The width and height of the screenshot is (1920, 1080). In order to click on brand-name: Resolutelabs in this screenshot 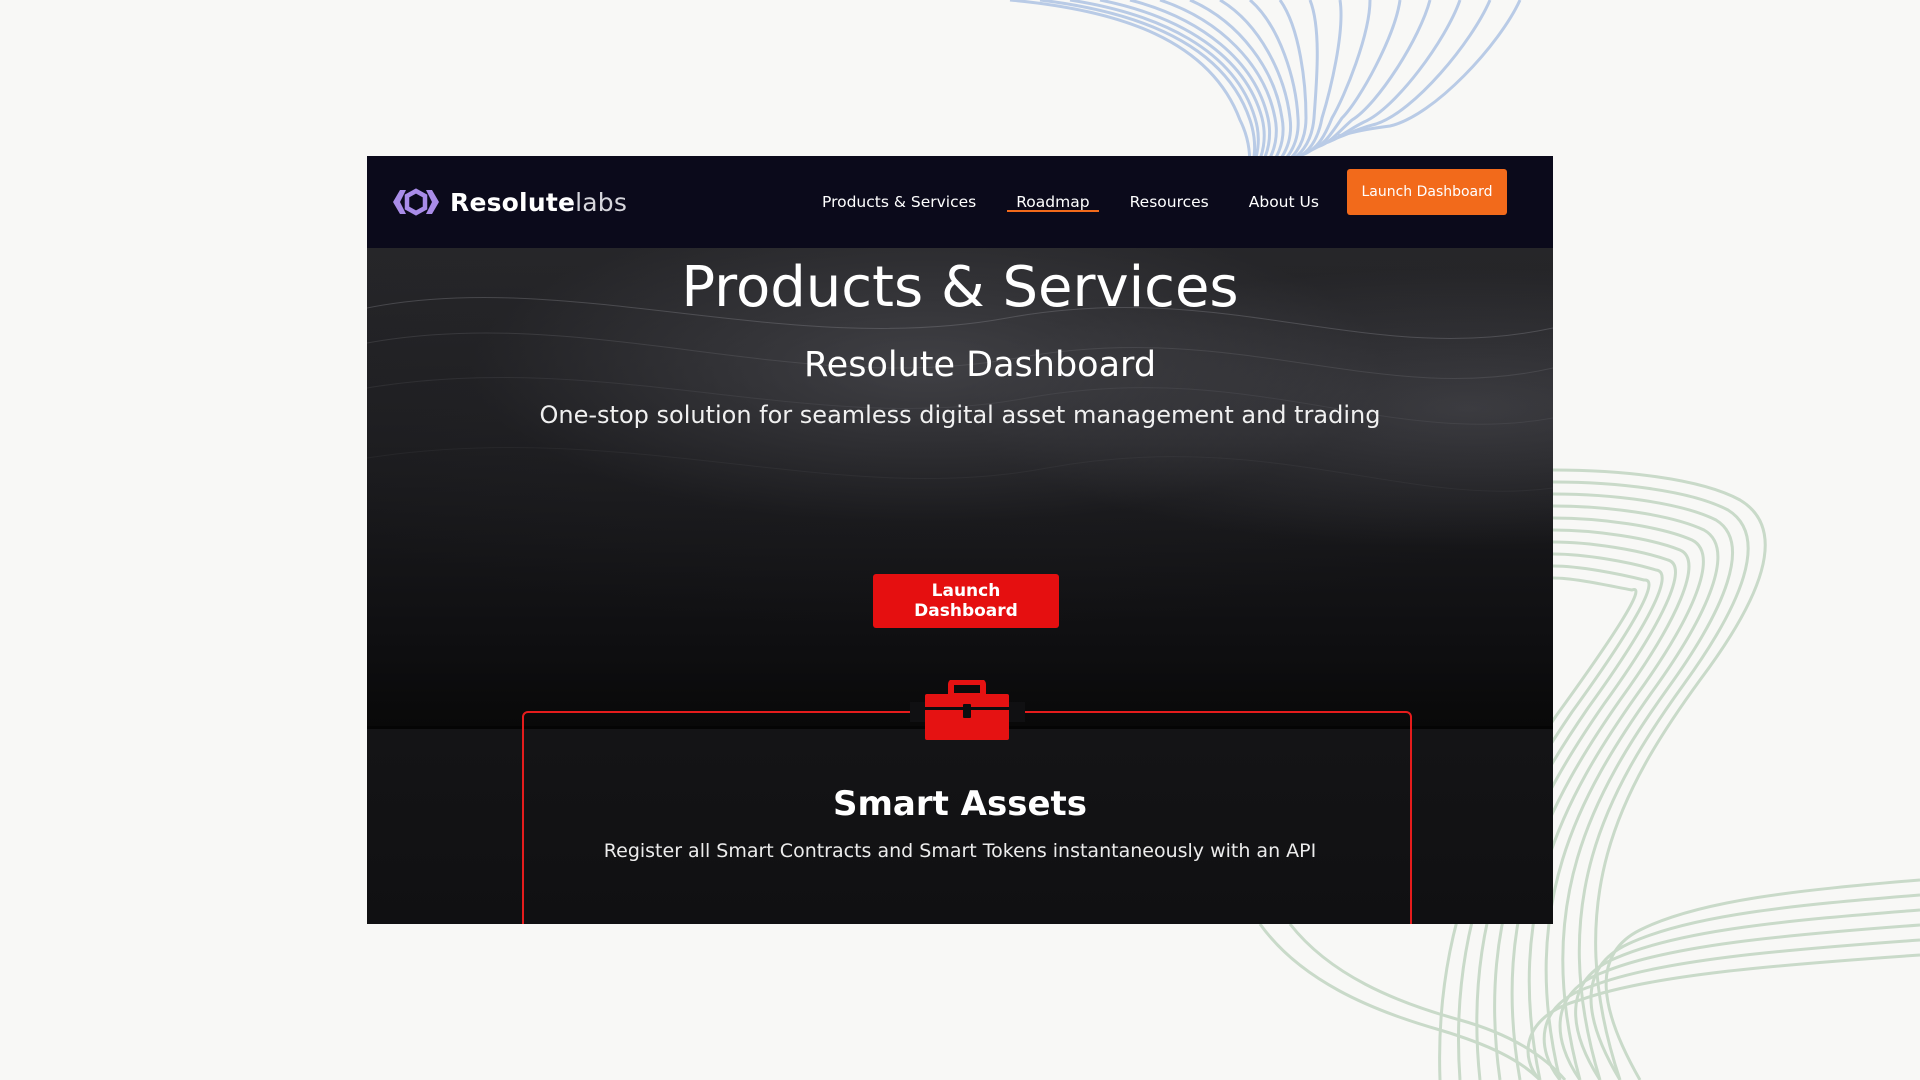, I will do `click(538, 202)`.